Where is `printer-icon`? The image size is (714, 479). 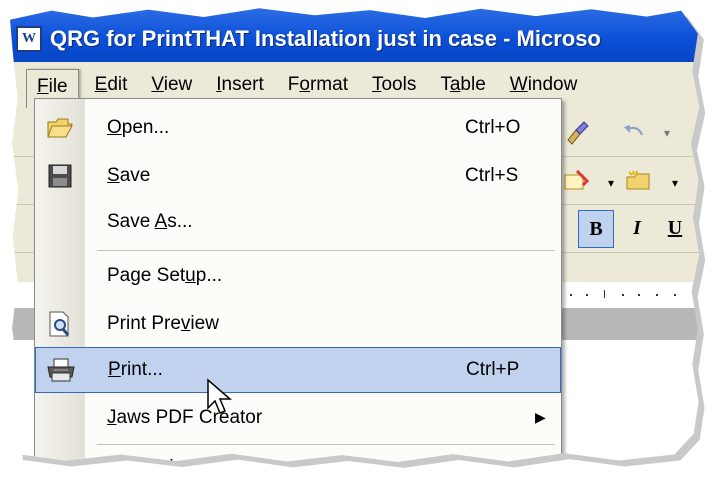
printer-icon is located at coordinates (61, 370).